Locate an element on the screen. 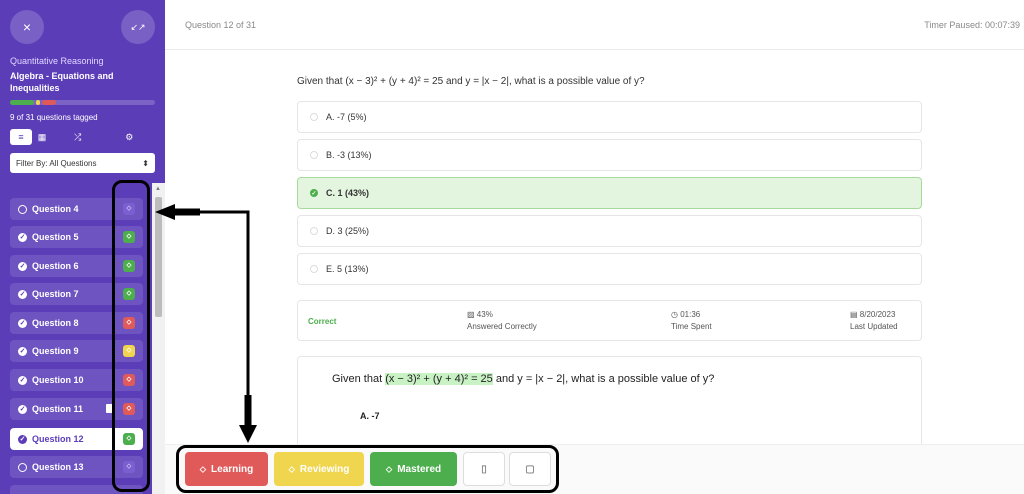  annotation-arrows is located at coordinates (206, 323).